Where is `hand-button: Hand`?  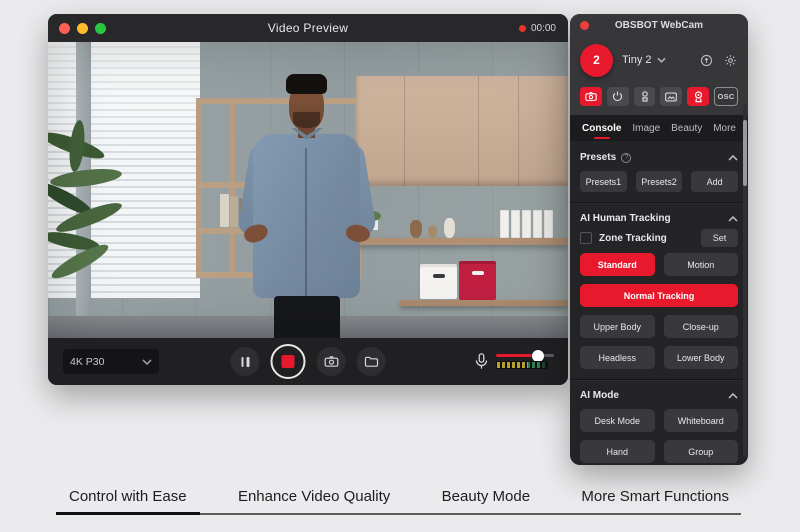
hand-button: Hand is located at coordinates (617, 451).